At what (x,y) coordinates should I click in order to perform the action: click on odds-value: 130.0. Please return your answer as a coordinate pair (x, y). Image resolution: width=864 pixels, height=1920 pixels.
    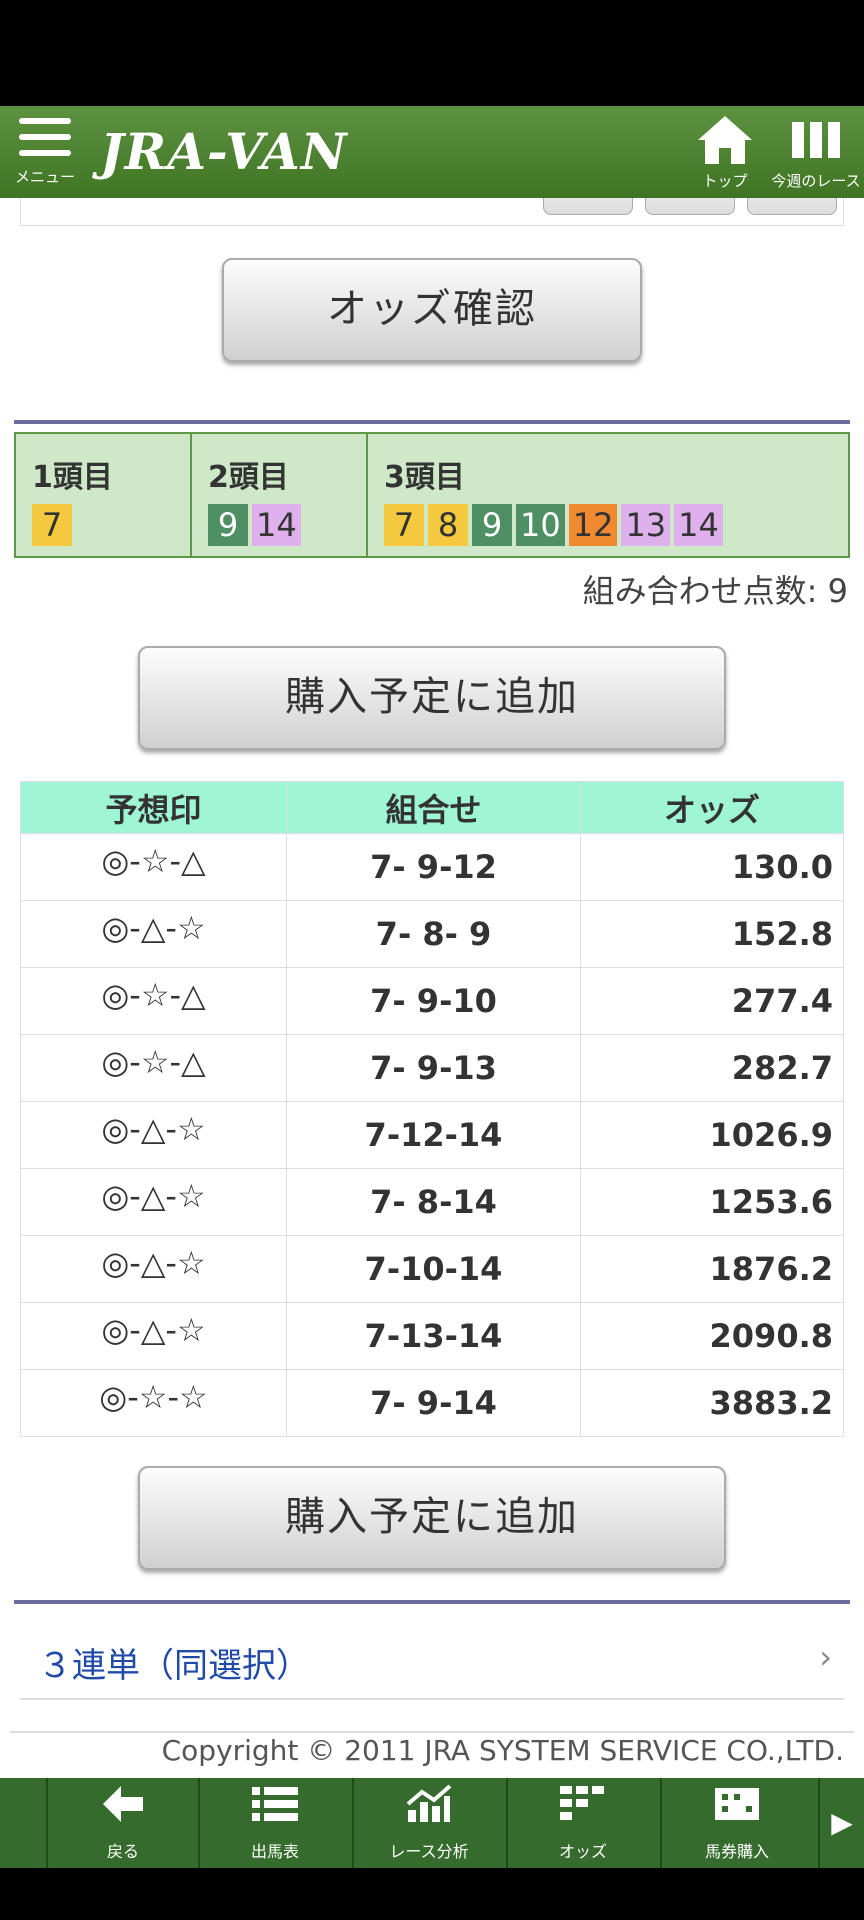
    Looking at the image, I should click on (712, 867).